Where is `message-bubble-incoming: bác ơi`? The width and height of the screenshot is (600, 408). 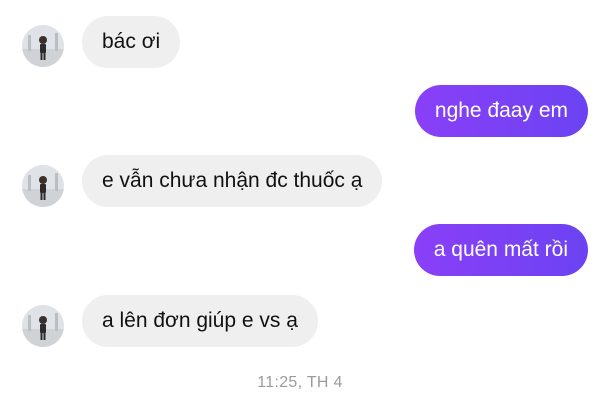 message-bubble-incoming: bác ơi is located at coordinates (131, 42).